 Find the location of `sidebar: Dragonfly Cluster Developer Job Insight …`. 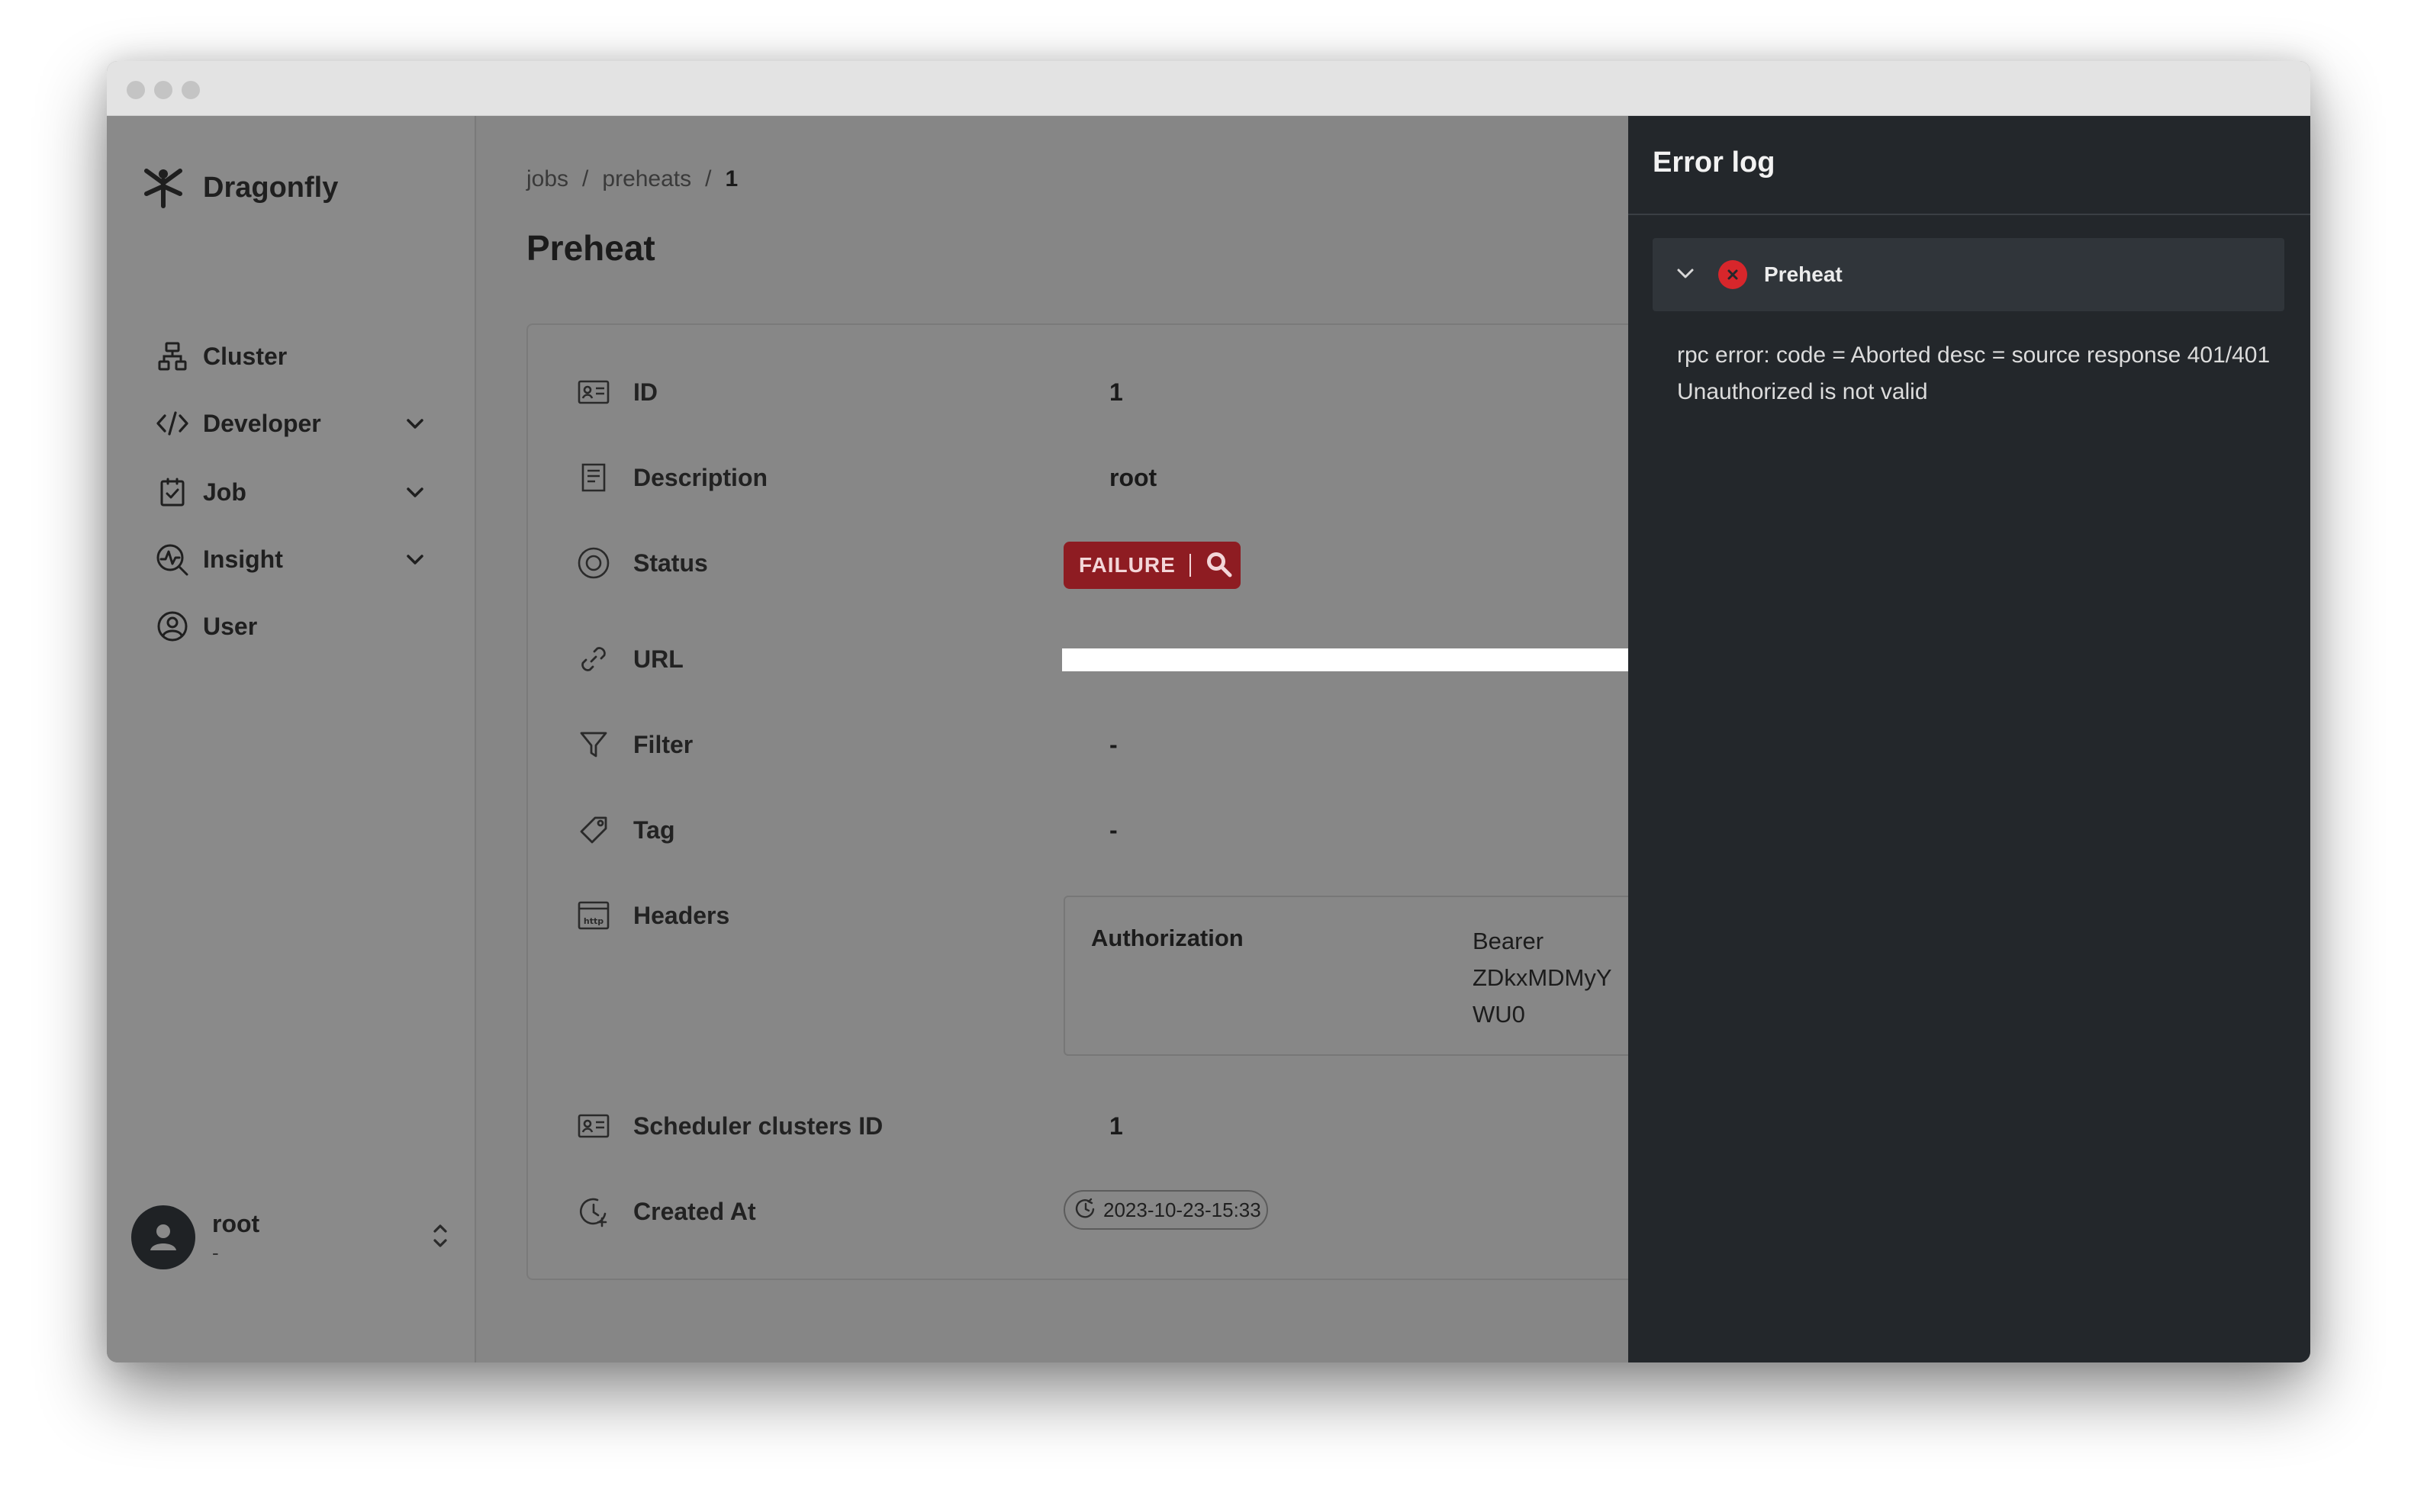

sidebar: Dragonfly Cluster Developer Job Insight … is located at coordinates (291, 739).